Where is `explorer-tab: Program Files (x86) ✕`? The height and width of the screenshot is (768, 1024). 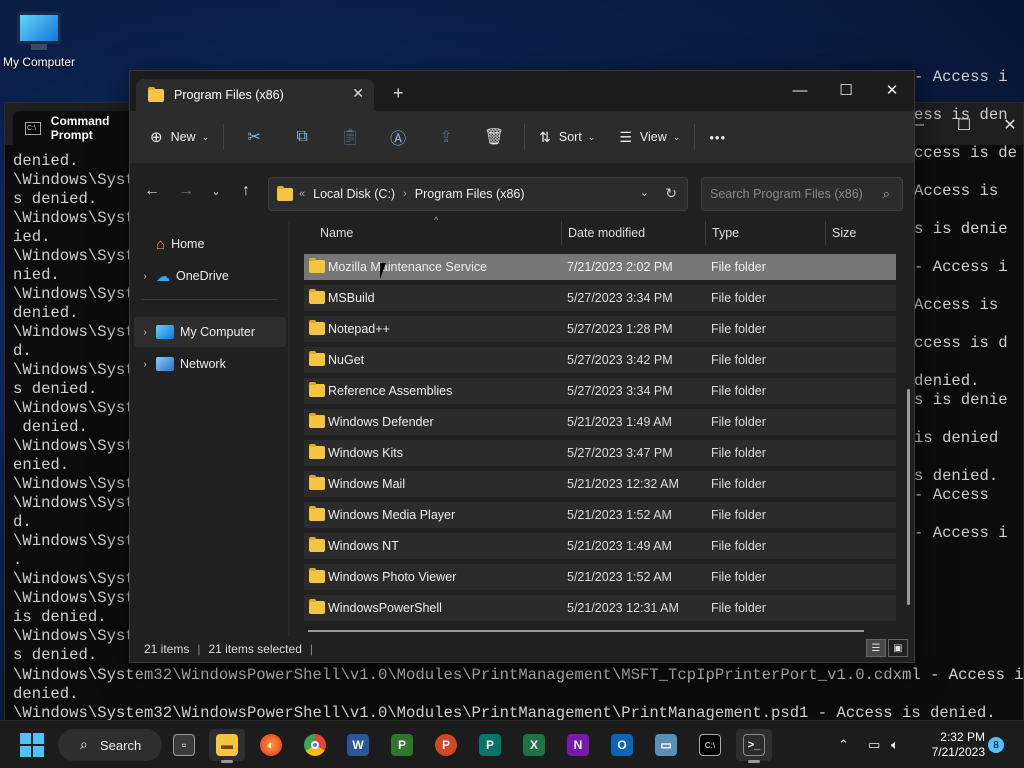
explorer-tab: Program Files (x86) ✕ is located at coordinates (255, 95).